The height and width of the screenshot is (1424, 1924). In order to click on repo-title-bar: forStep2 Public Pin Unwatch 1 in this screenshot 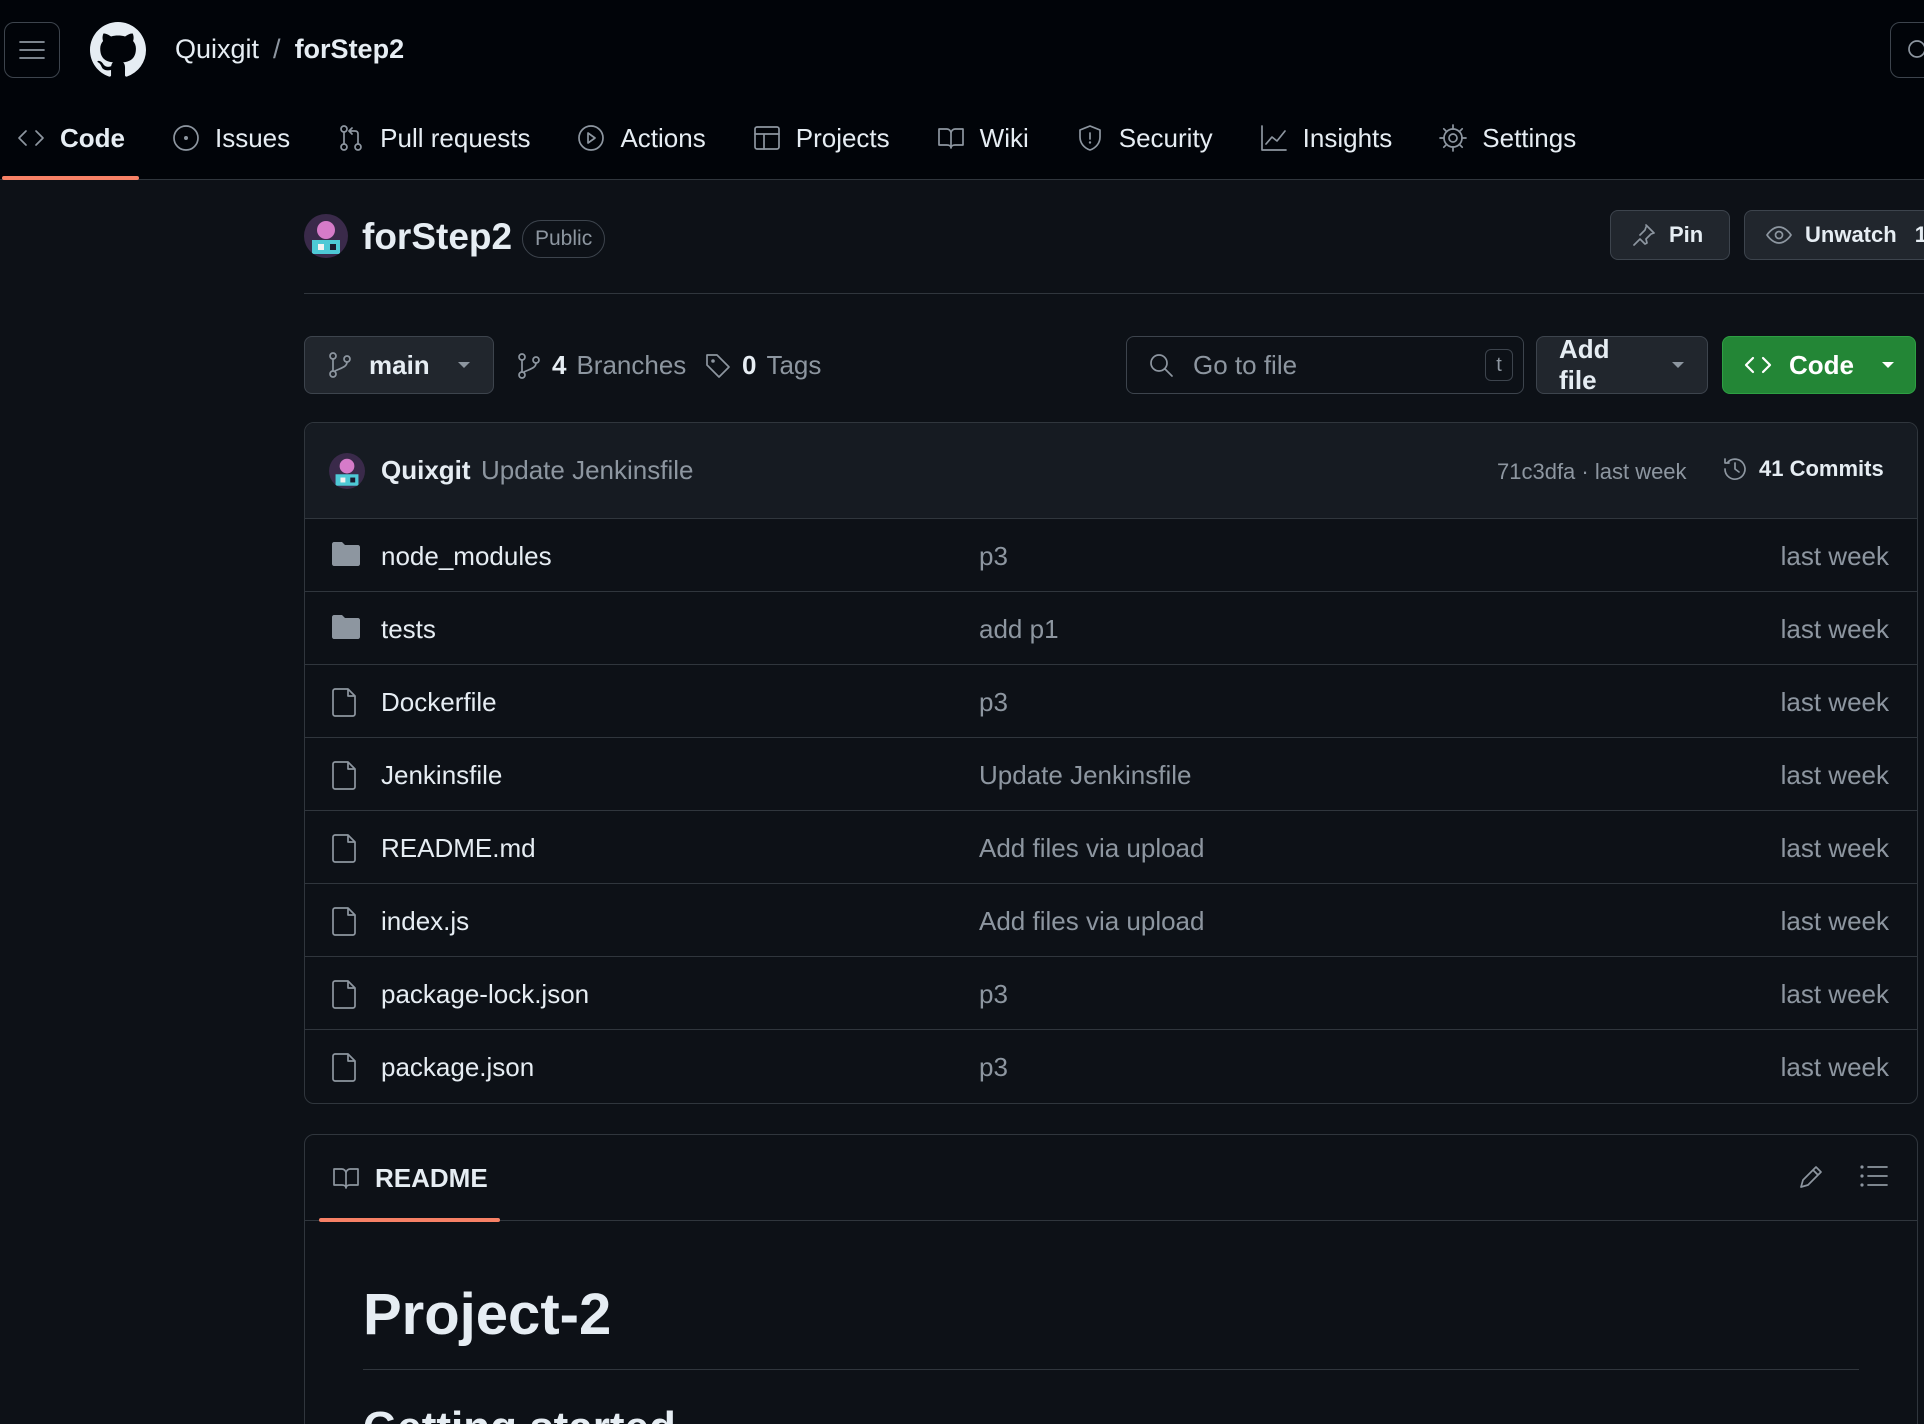, I will do `click(1114, 252)`.